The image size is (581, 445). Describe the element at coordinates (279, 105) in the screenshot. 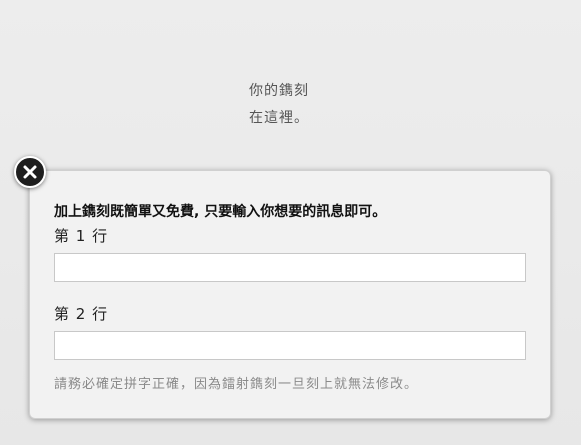

I see `engraving-preview: 你的鐫刻 在這裡。` at that location.